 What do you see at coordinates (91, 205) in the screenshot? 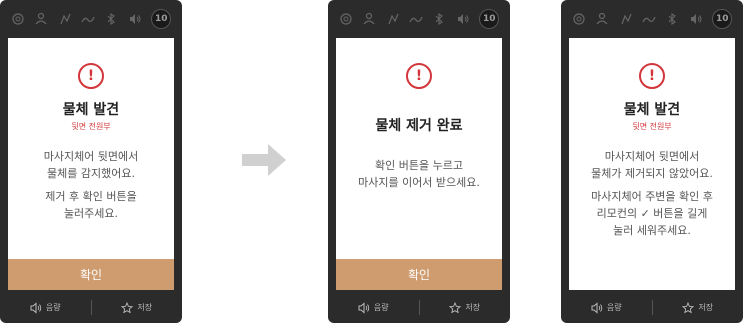
I see `dialog-instruction: 제거 후 확인 버튼을 눌러주세요.` at bounding box center [91, 205].